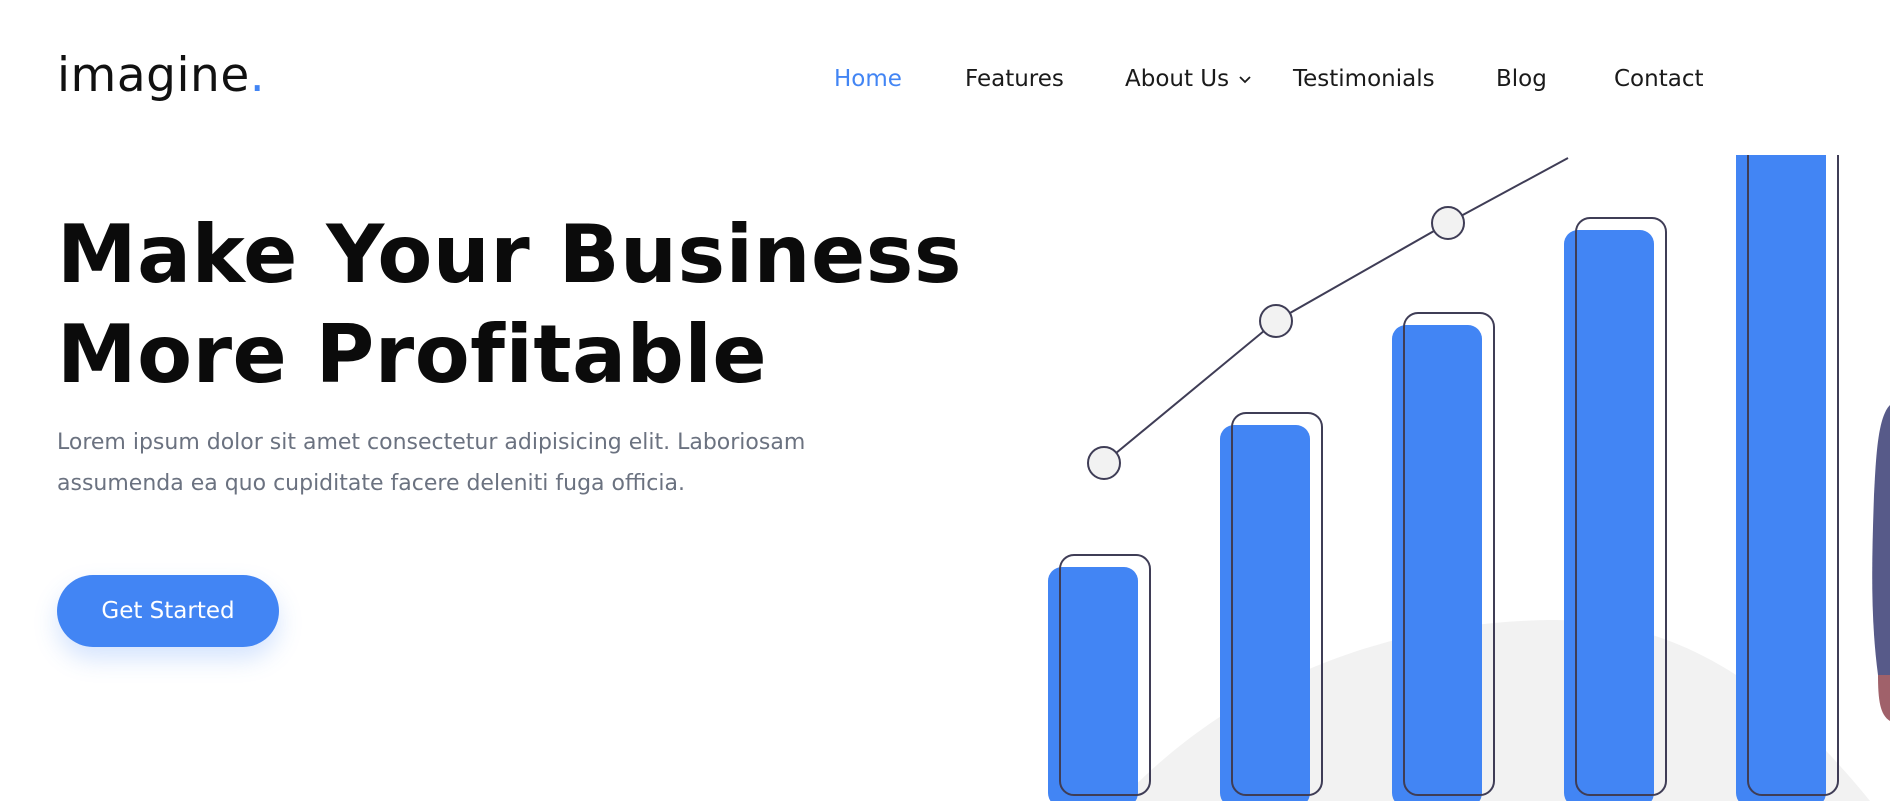  I want to click on person-figure, so click(1881, 540).